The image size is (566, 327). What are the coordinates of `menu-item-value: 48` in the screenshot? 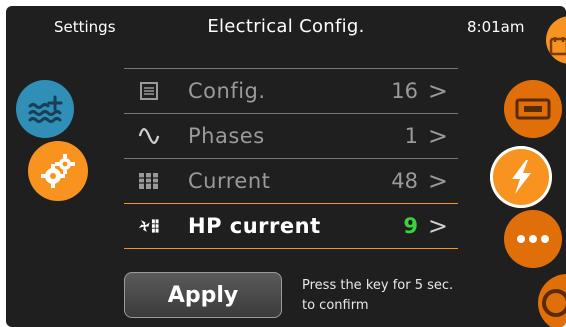 It's located at (404, 181).